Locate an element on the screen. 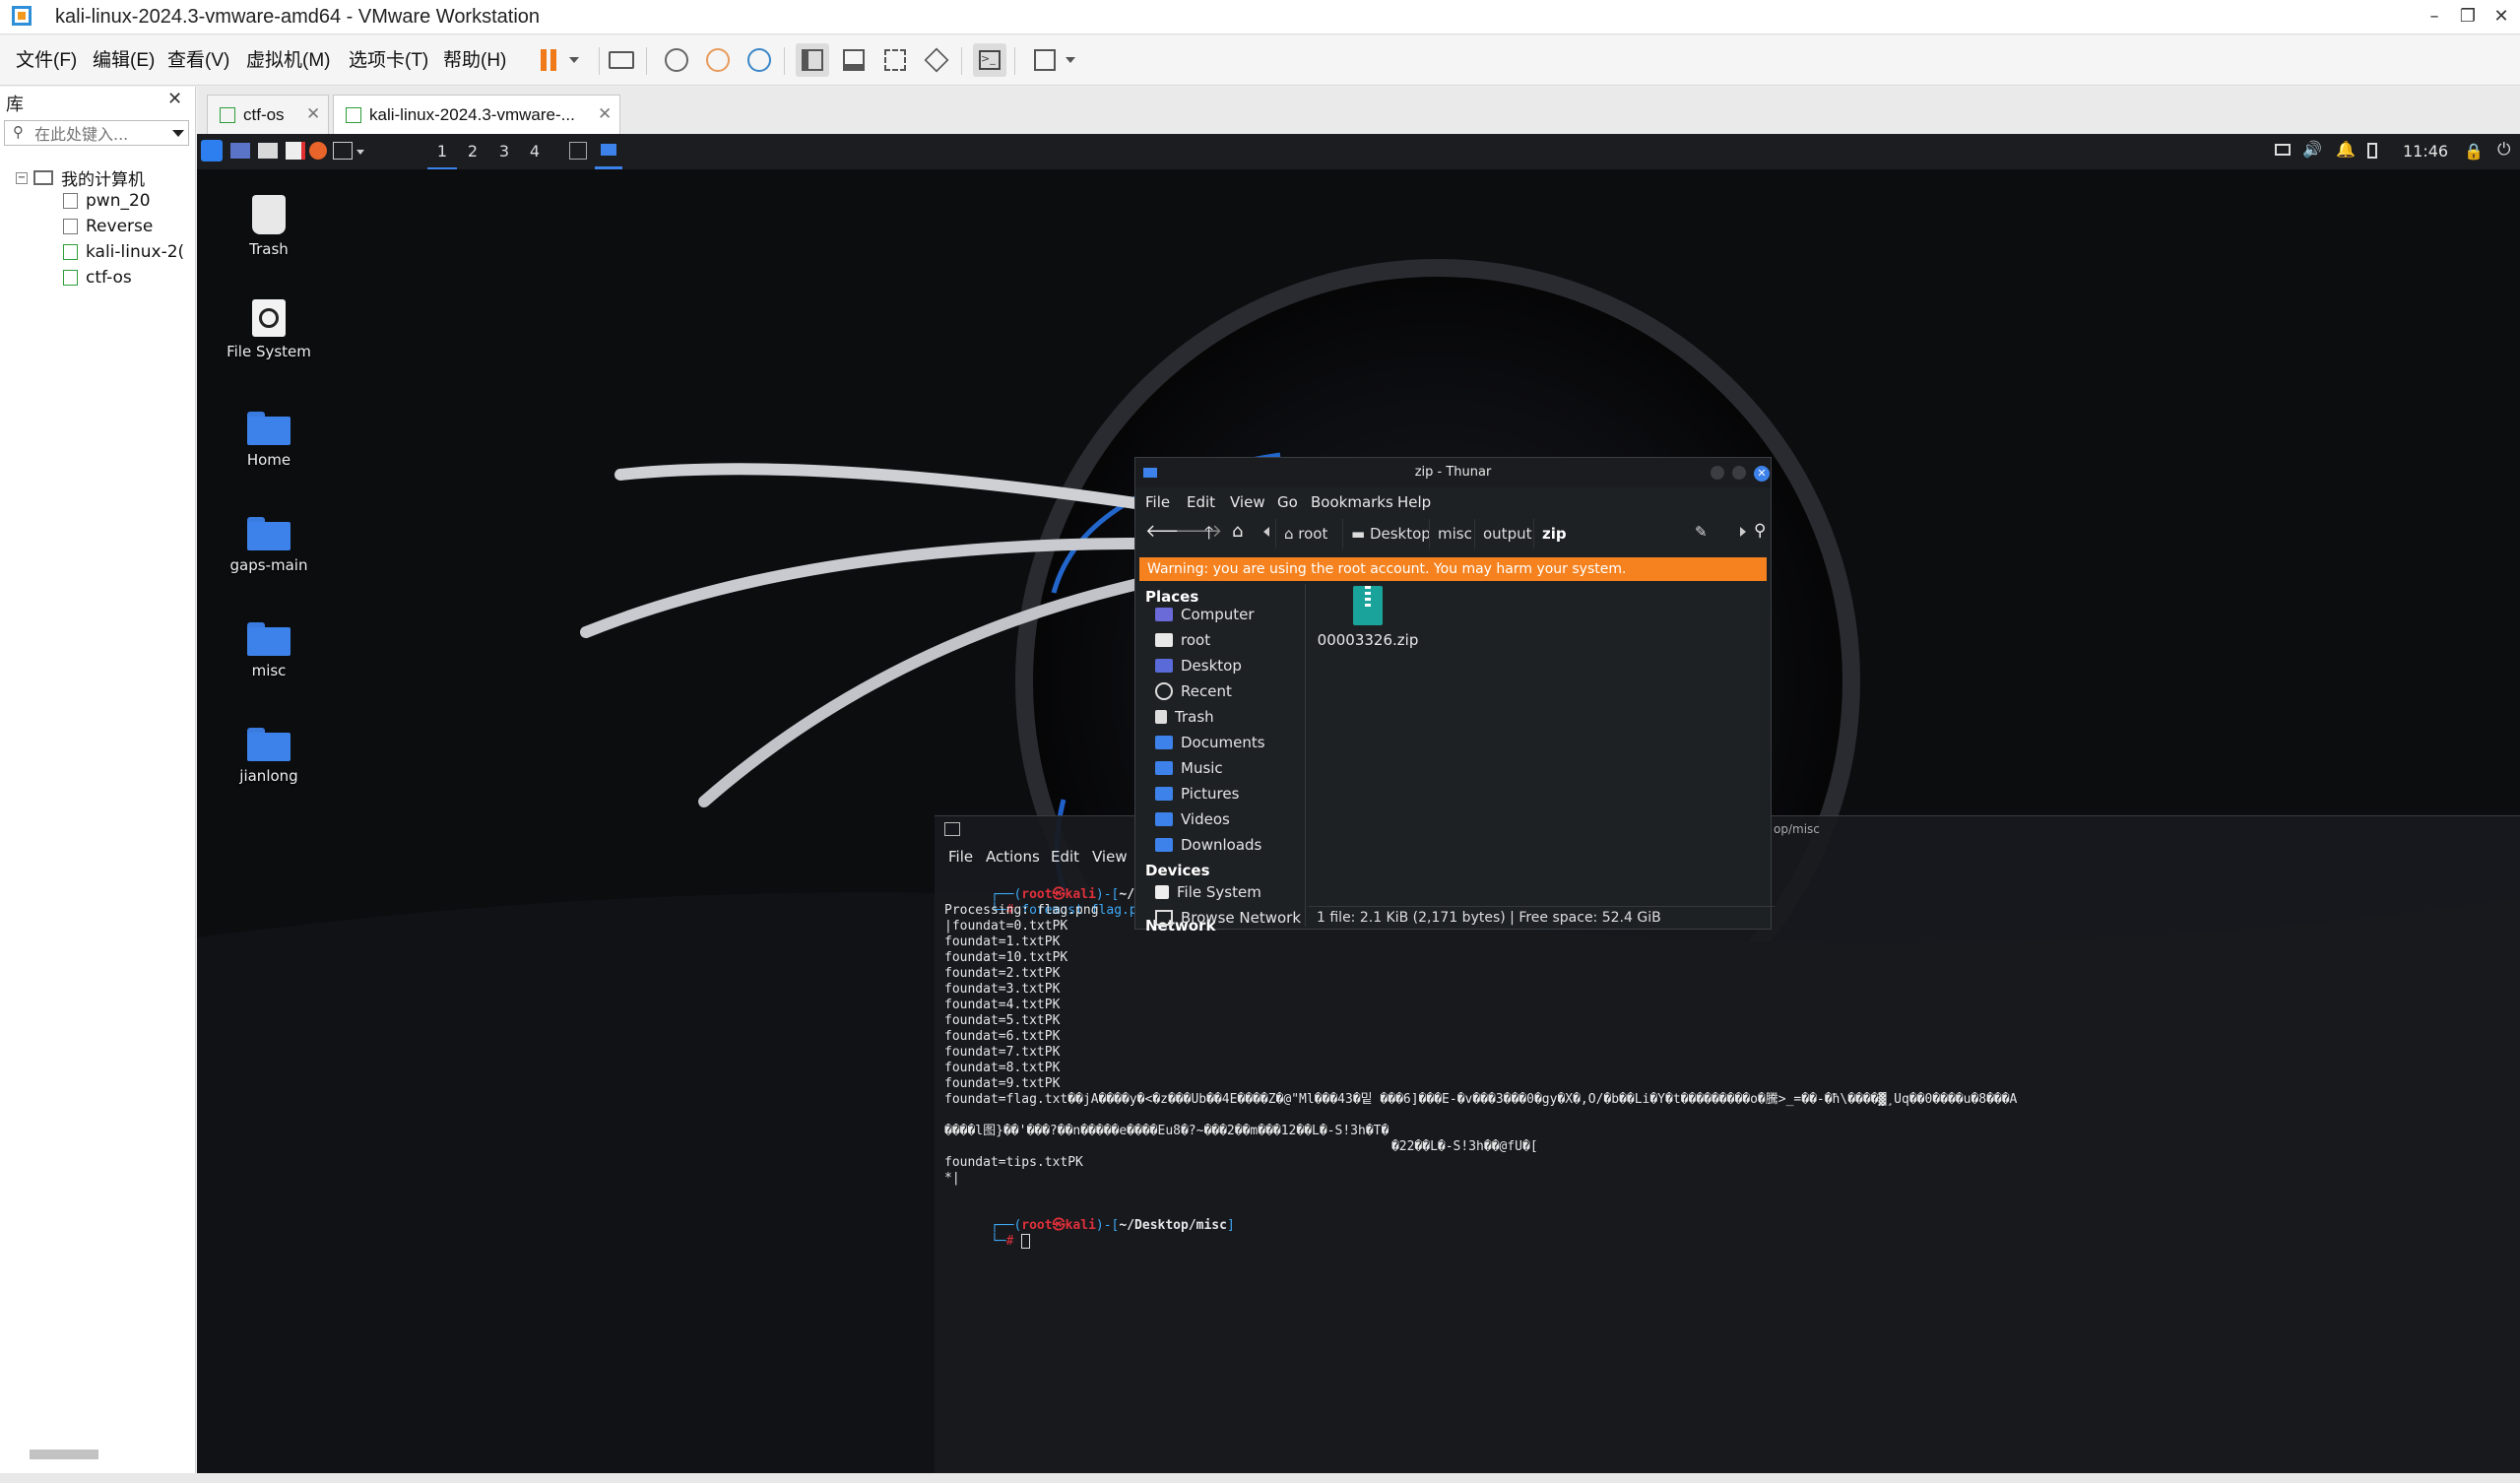 The image size is (2520, 1483). browse-network-item: Browse Network is located at coordinates (1228, 918).